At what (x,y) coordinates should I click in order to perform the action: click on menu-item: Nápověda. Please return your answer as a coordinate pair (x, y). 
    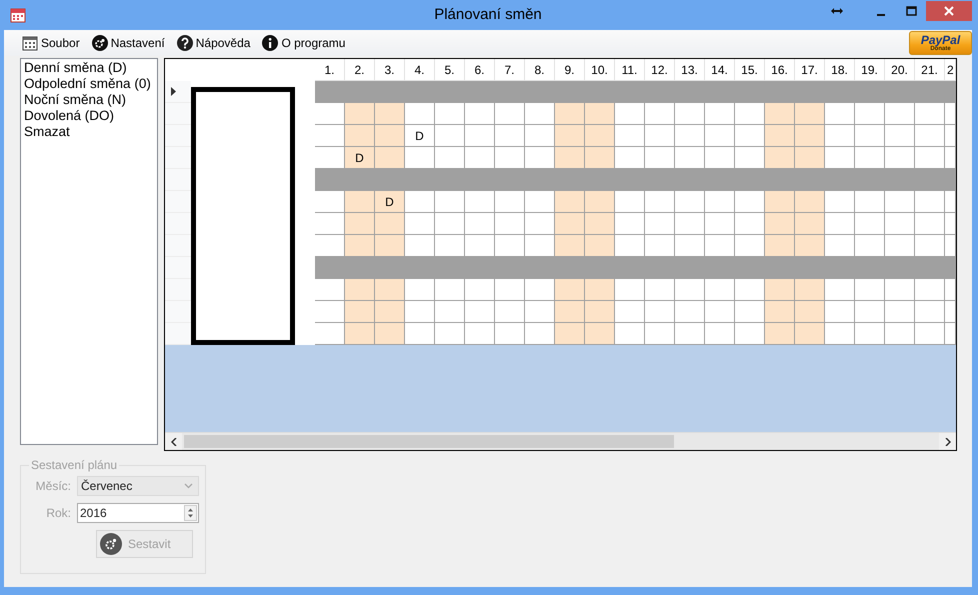
    Looking at the image, I should click on (213, 43).